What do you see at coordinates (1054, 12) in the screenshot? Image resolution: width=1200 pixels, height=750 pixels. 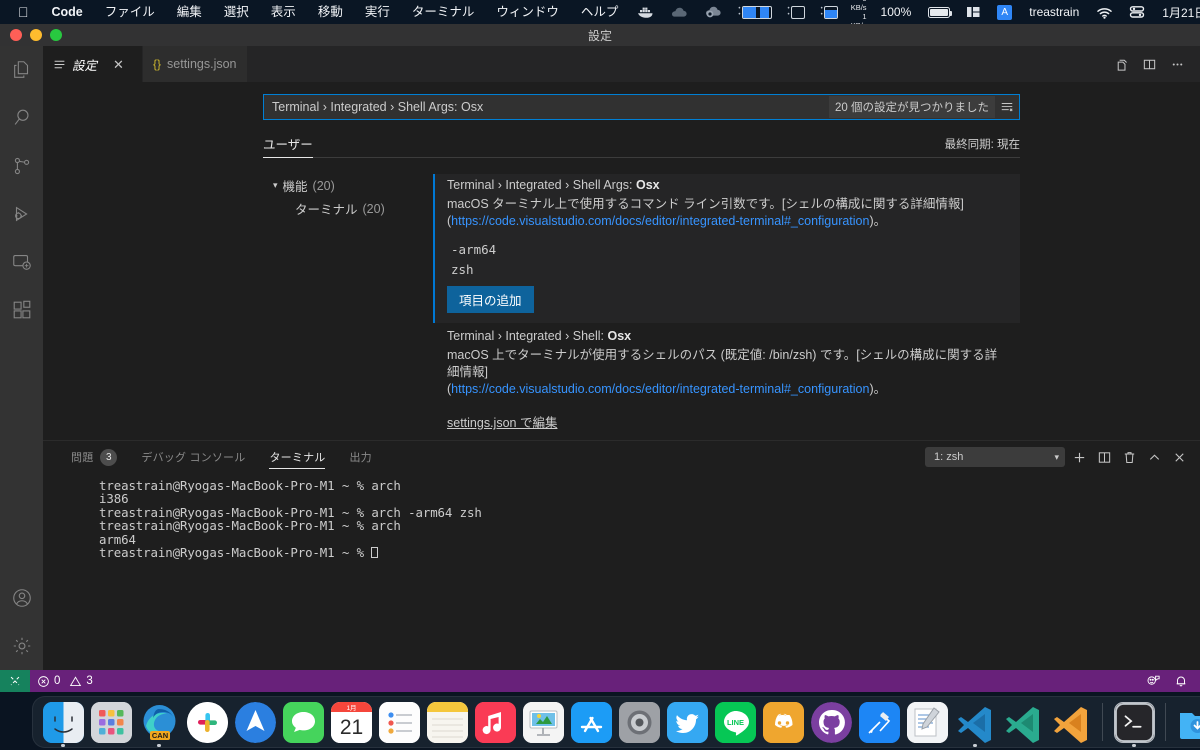 I see `user-name-label: treastrain` at bounding box center [1054, 12].